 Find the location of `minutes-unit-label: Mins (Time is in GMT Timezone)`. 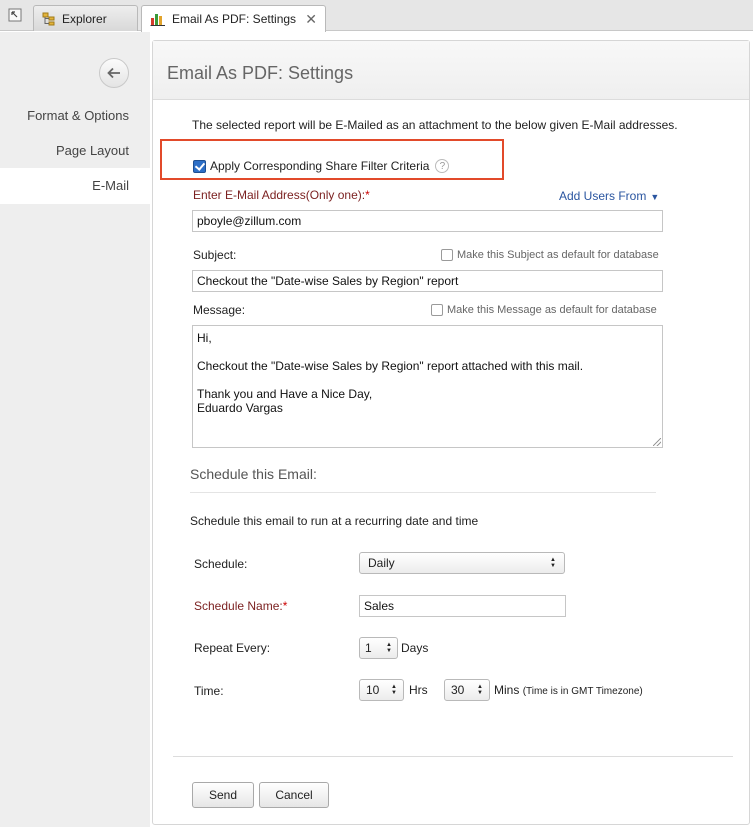

minutes-unit-label: Mins (Time is in GMT Timezone) is located at coordinates (568, 690).